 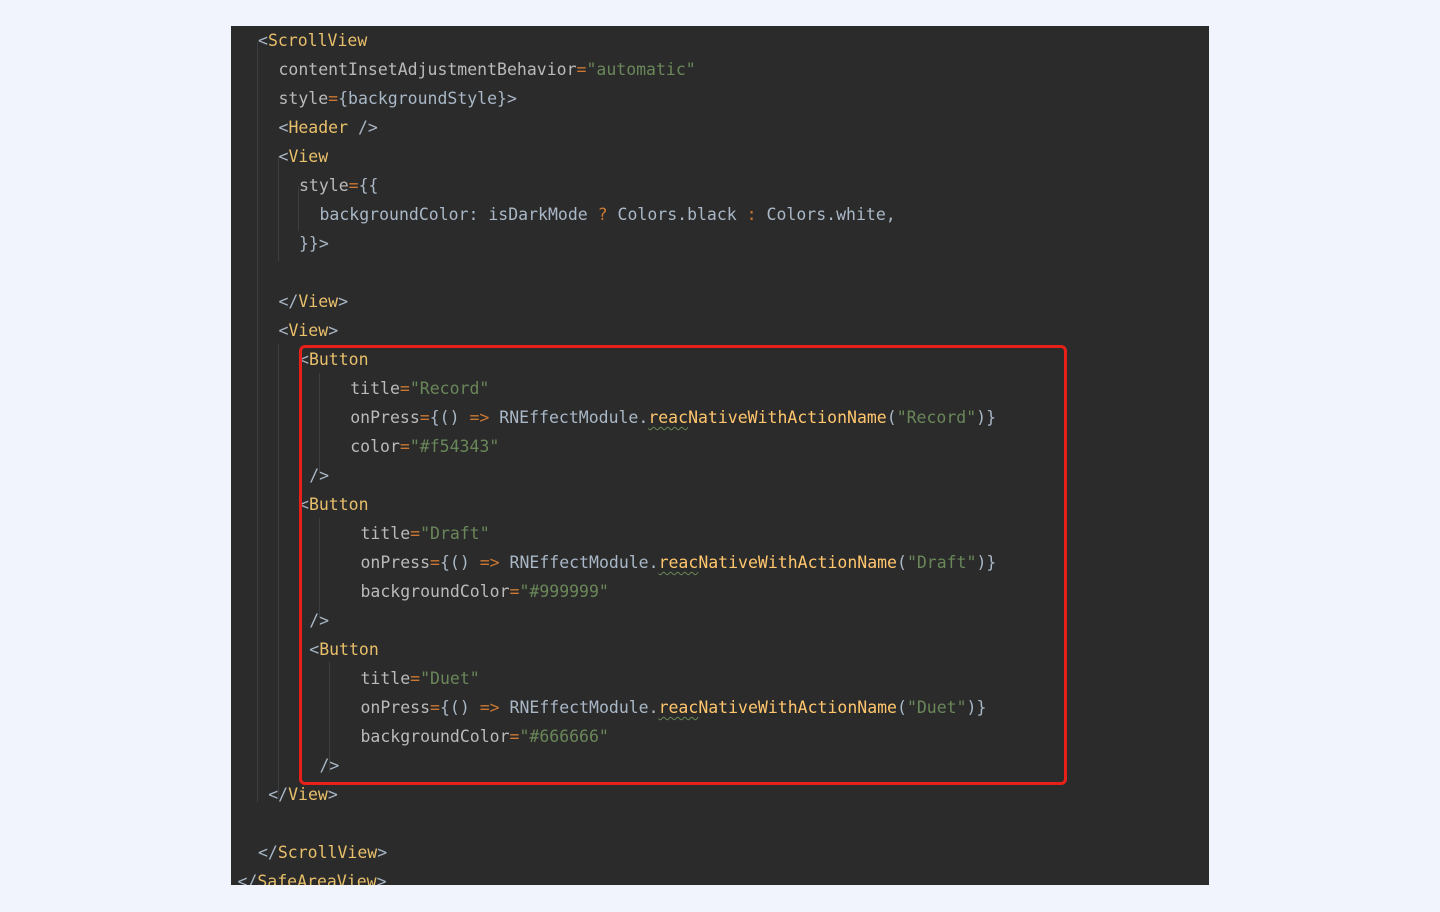 What do you see at coordinates (485, 591) in the screenshot?
I see `code-line: backgroundColor="#999999"` at bounding box center [485, 591].